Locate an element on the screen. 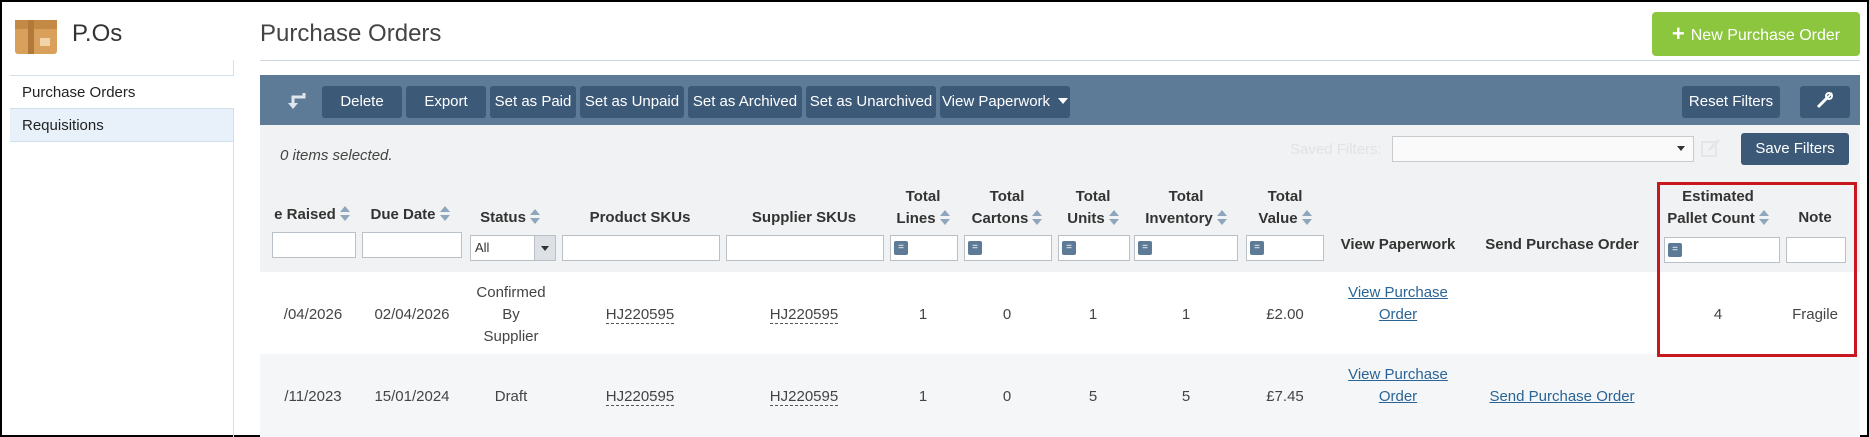  status-filter-select: All is located at coordinates (513, 248).